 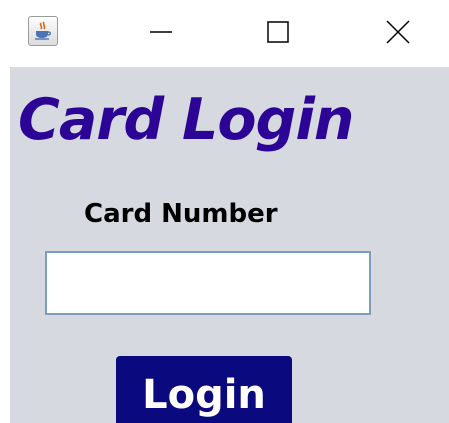 I want to click on close-button, so click(x=398, y=32).